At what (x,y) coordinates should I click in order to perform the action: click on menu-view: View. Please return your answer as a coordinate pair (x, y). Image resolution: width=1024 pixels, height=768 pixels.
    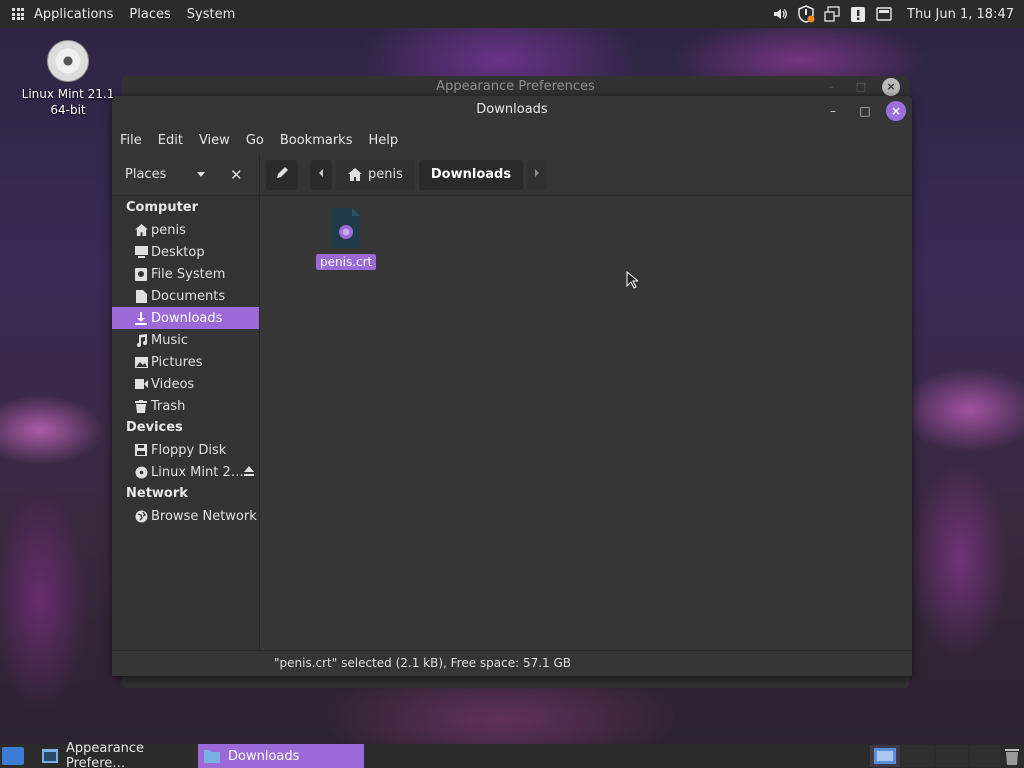
    Looking at the image, I should click on (214, 140).